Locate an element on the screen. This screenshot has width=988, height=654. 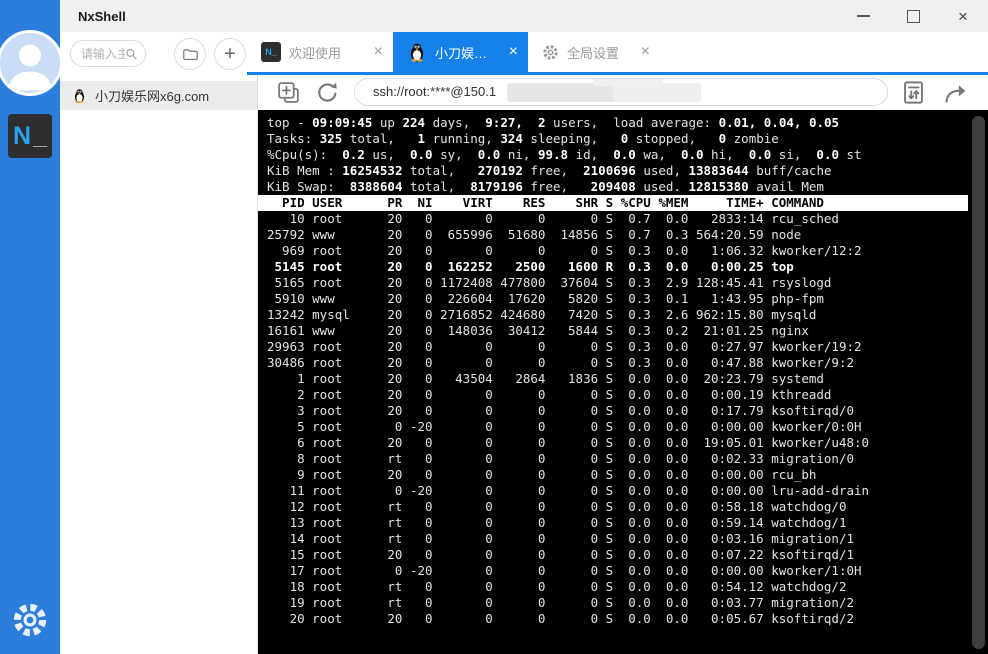
window-controls: × is located at coordinates (913, 16).